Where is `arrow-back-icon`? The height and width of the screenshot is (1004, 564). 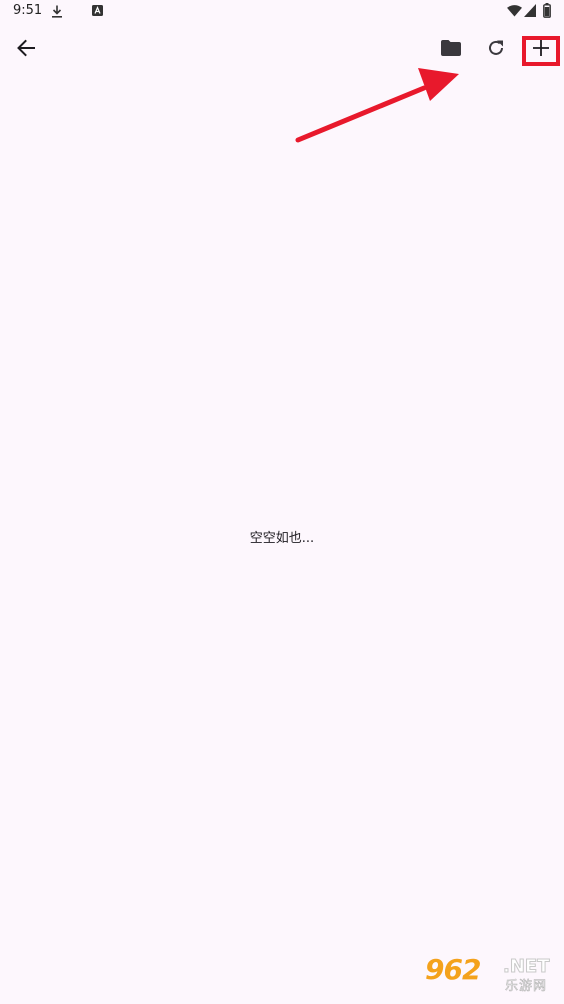 arrow-back-icon is located at coordinates (26, 48).